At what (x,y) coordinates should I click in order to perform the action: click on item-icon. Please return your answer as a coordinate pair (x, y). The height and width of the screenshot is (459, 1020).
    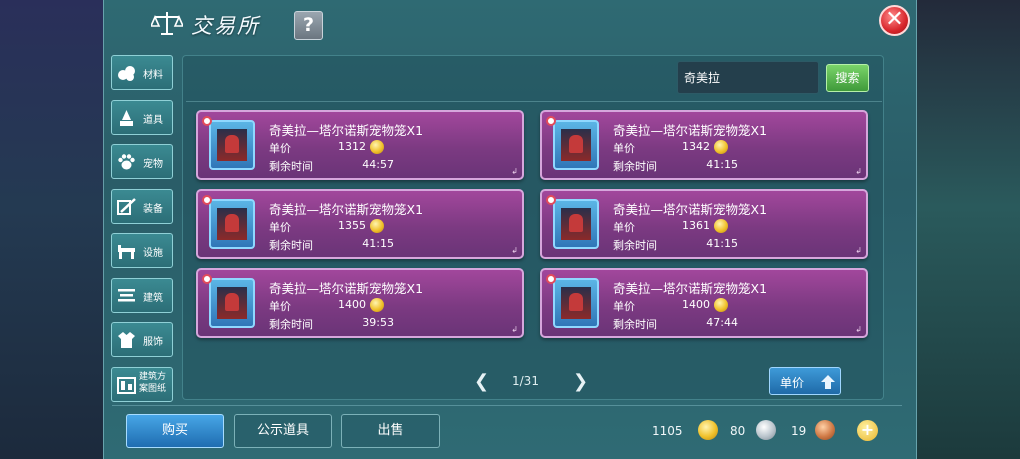
    Looking at the image, I should click on (126, 117).